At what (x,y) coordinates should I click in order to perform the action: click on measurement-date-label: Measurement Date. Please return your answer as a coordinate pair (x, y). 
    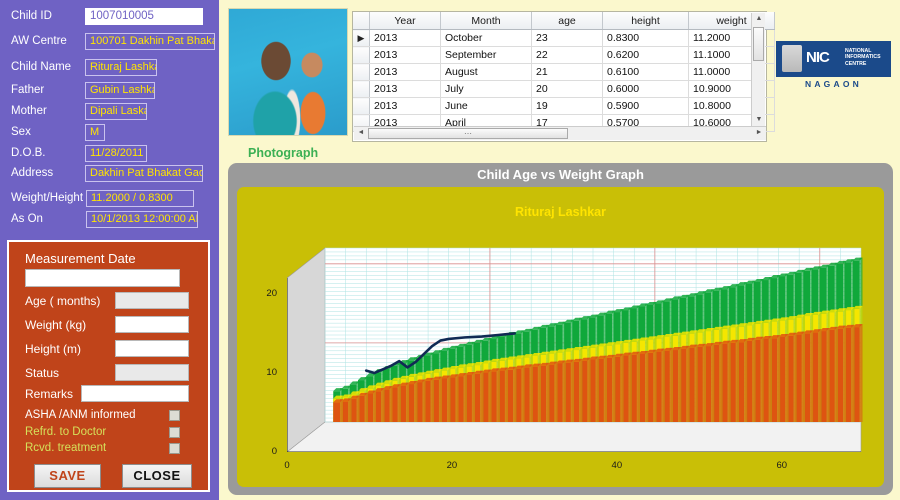
    Looking at the image, I should click on (80, 258).